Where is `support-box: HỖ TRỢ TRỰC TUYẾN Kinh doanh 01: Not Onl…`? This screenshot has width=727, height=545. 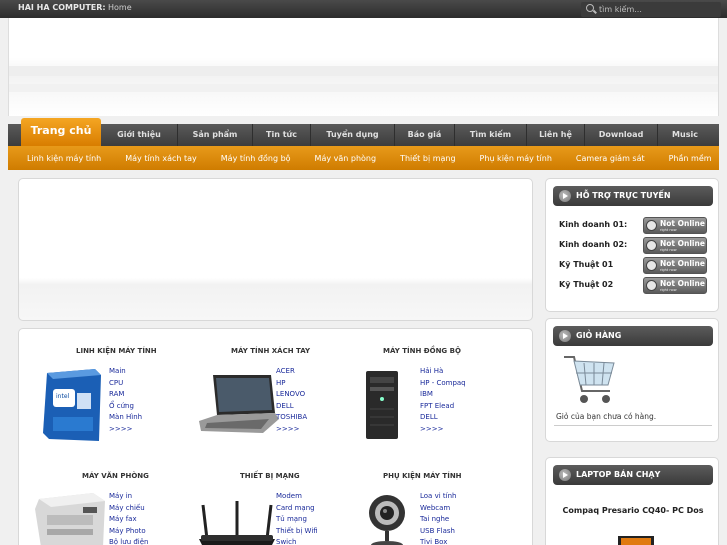
support-box: HỖ TRỢ TRỰC TUYẾN Kinh doanh 01: Not Onl… is located at coordinates (632, 245).